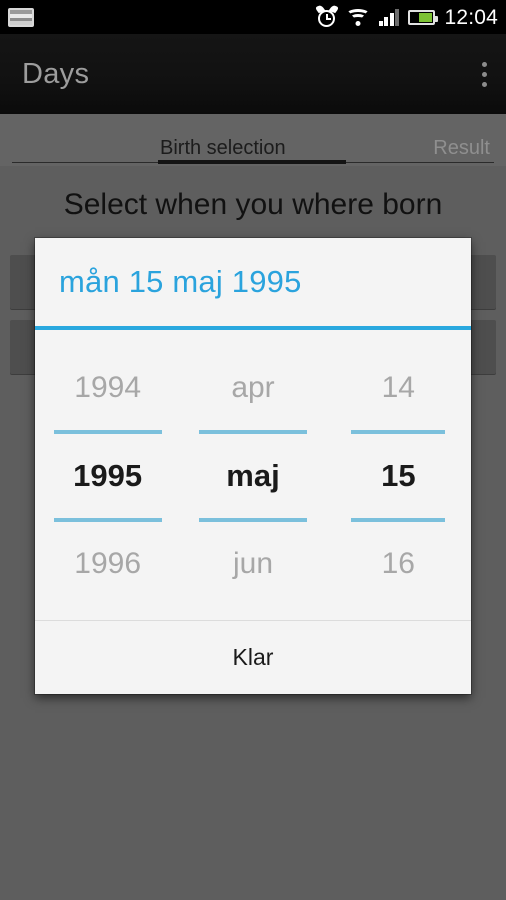  What do you see at coordinates (180, 281) in the screenshot?
I see `selected-date-label: mån 15 maj 1995` at bounding box center [180, 281].